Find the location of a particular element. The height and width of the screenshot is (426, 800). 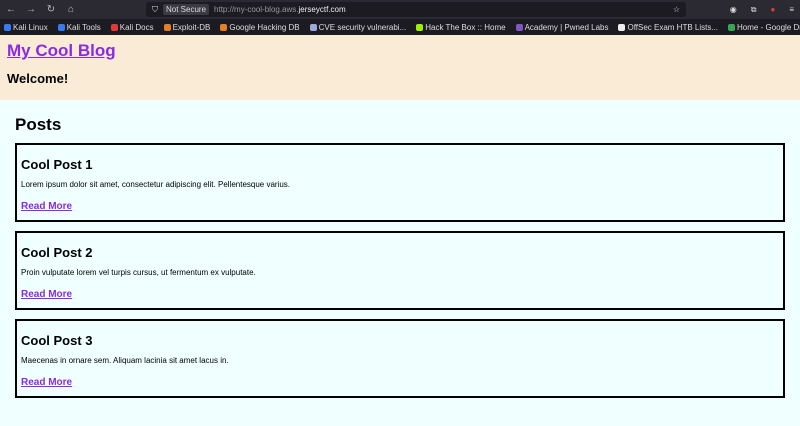

bookmark-label: Kali Docs is located at coordinates (136, 27).